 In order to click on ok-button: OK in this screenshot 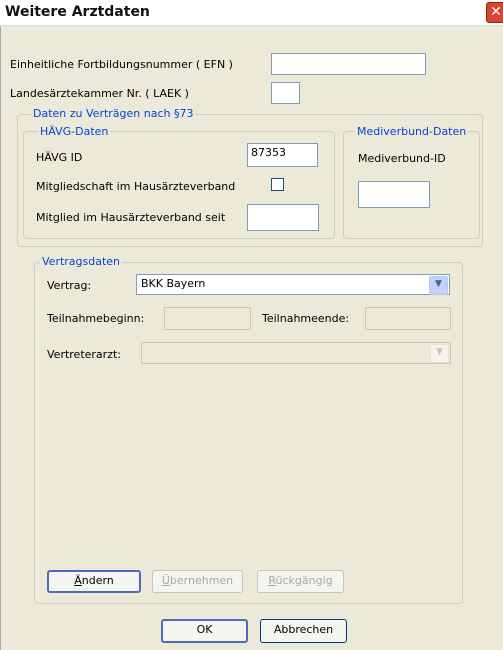, I will do `click(204, 631)`.